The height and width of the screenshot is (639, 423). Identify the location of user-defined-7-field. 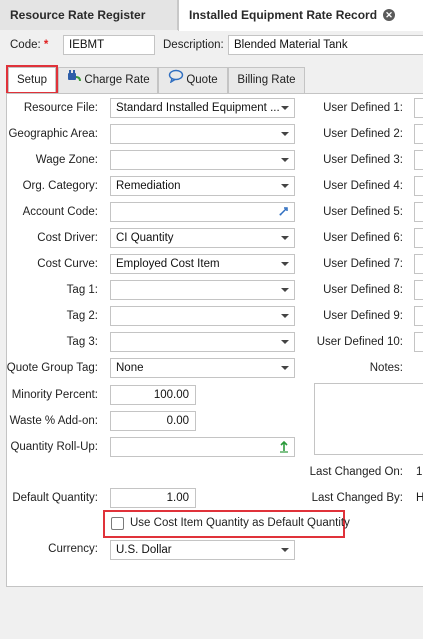
(418, 264).